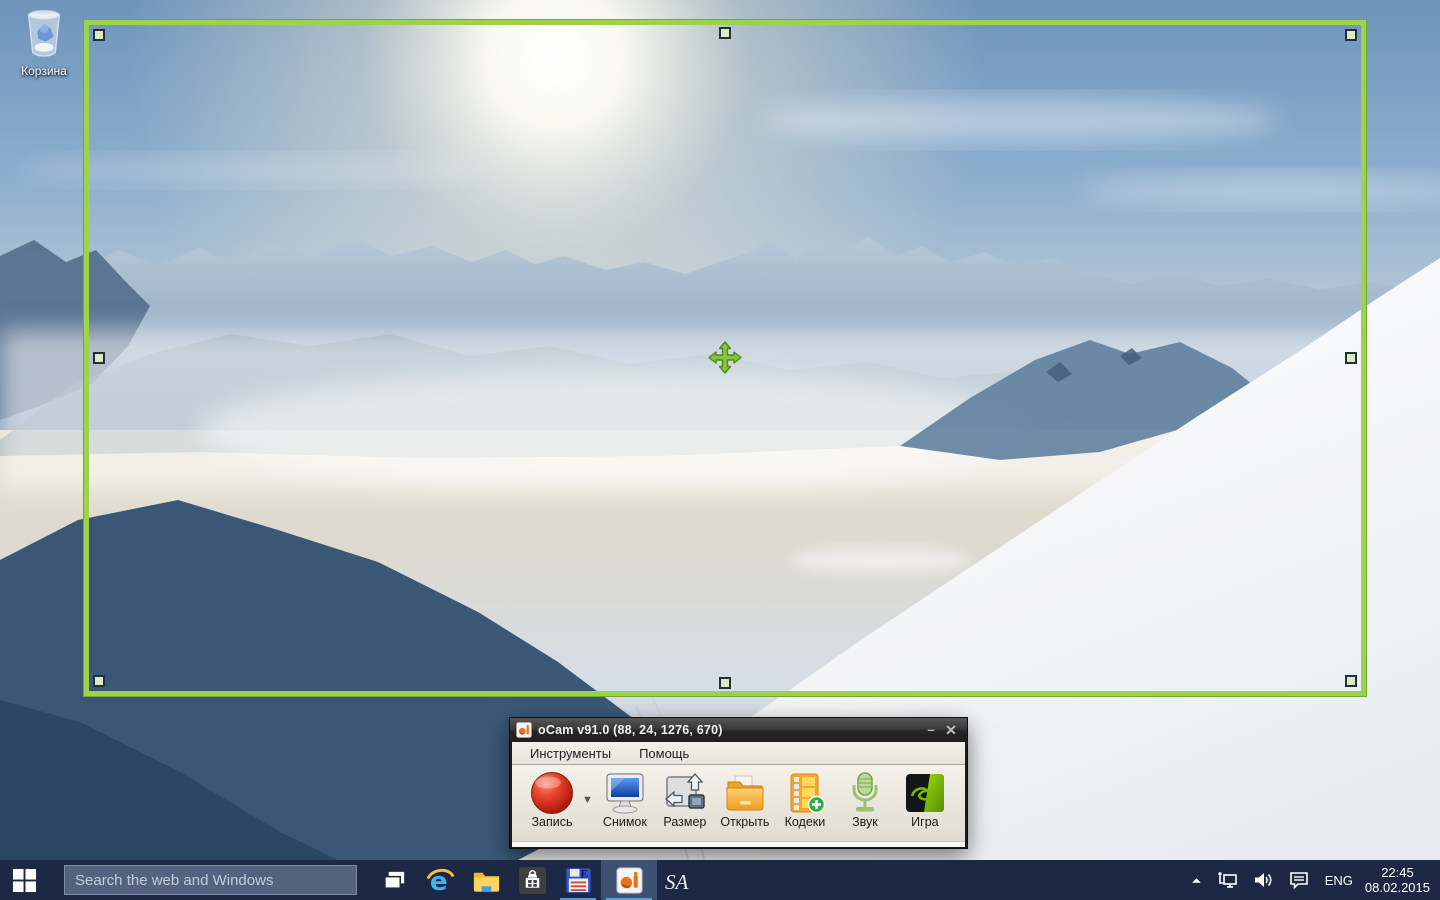 The height and width of the screenshot is (900, 1440). What do you see at coordinates (99, 681) in the screenshot?
I see `resize-handle-bottom-left` at bounding box center [99, 681].